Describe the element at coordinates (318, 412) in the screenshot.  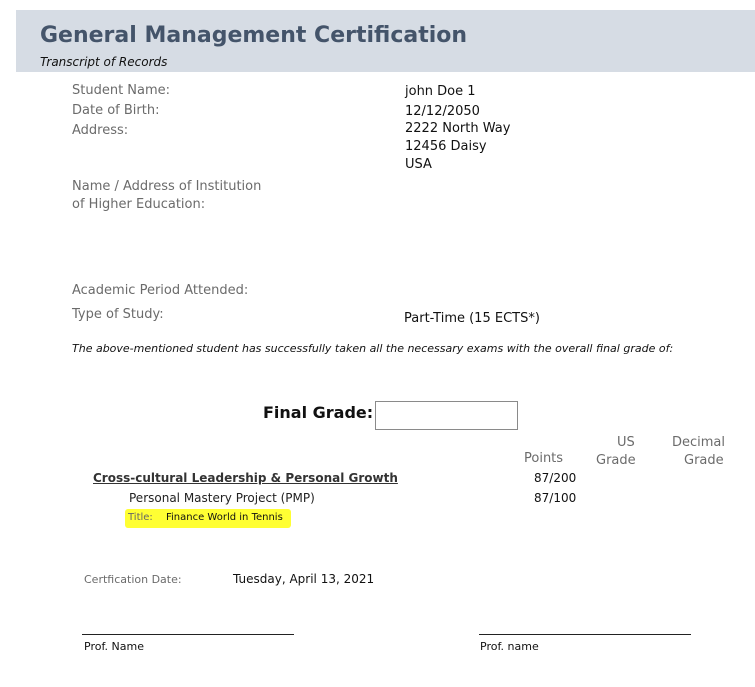
I see `final-grade-label: Final Grade:` at that location.